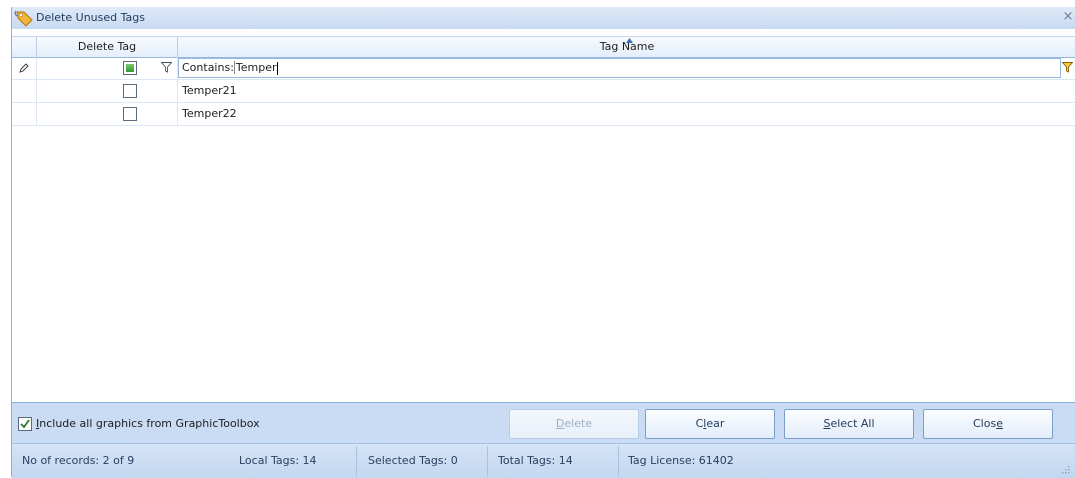 The image size is (1075, 478). Describe the element at coordinates (543, 18) in the screenshot. I see `title-bar: Delete Unused Tags ×` at that location.